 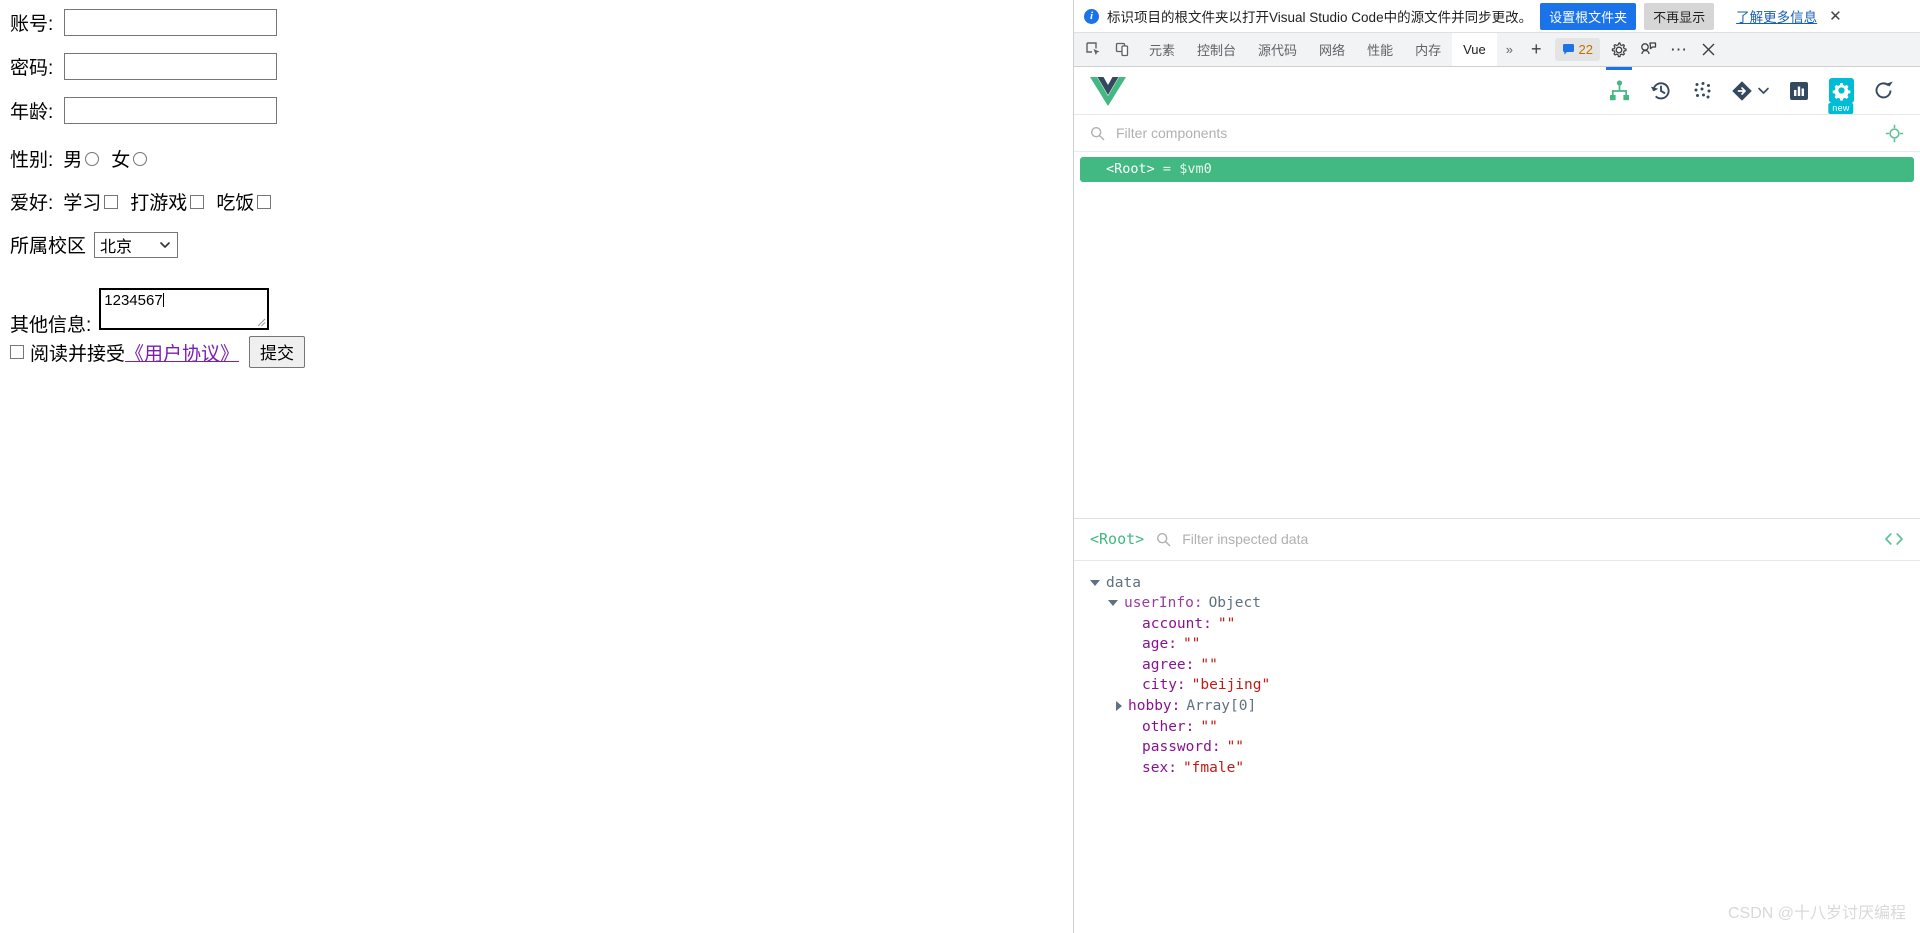 I want to click on vuex-button, so click(x=1751, y=91).